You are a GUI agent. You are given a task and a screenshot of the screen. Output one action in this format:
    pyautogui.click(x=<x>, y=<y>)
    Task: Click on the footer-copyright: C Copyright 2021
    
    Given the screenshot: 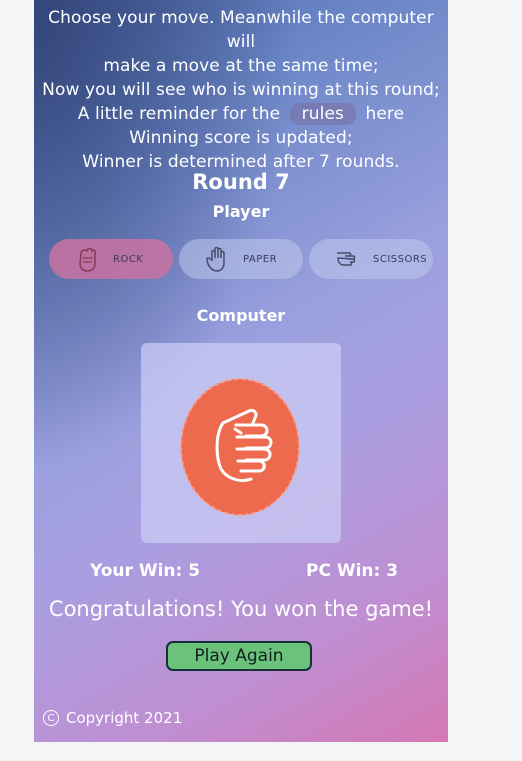 What is the action you would take?
    pyautogui.click(x=112, y=718)
    